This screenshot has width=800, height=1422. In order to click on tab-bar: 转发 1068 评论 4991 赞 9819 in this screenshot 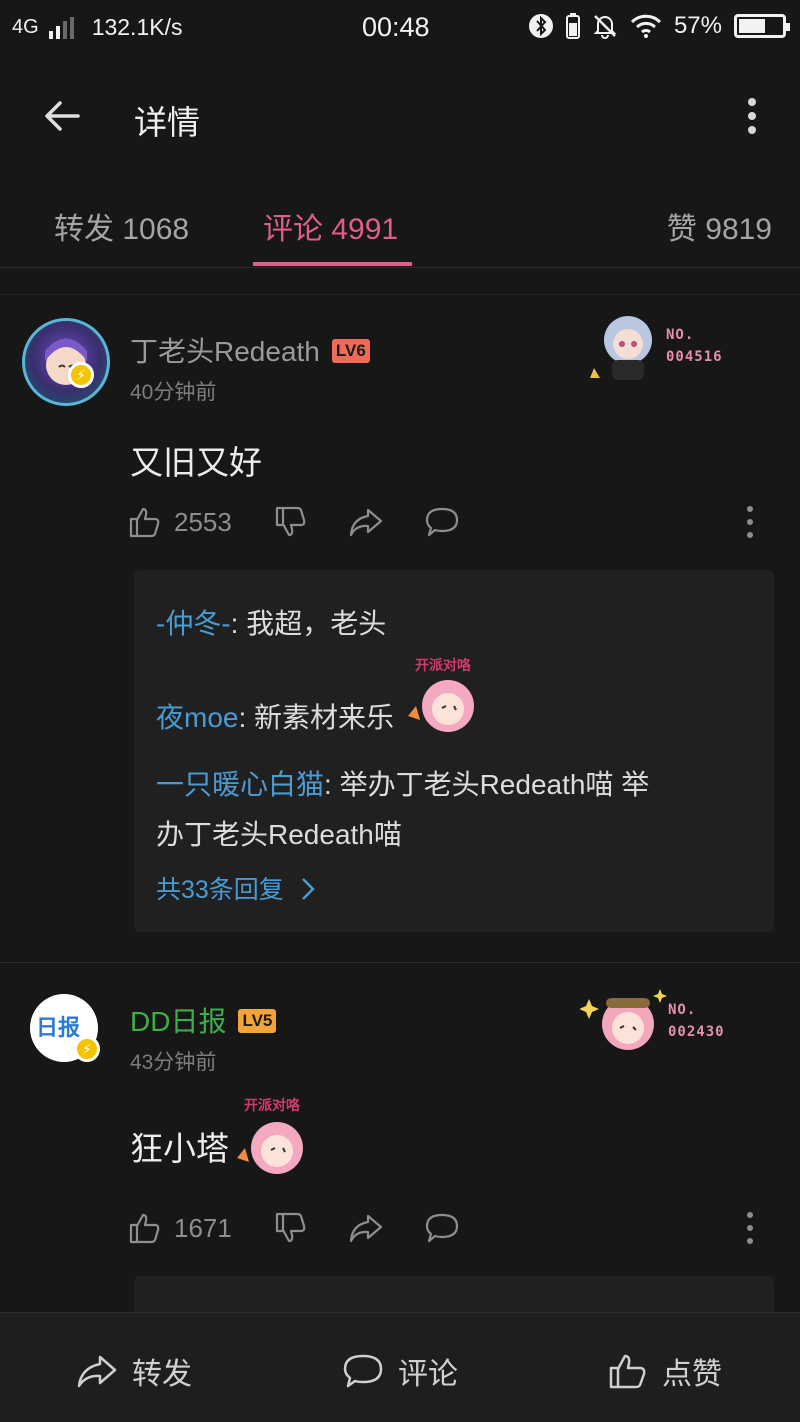, I will do `click(400, 222)`.